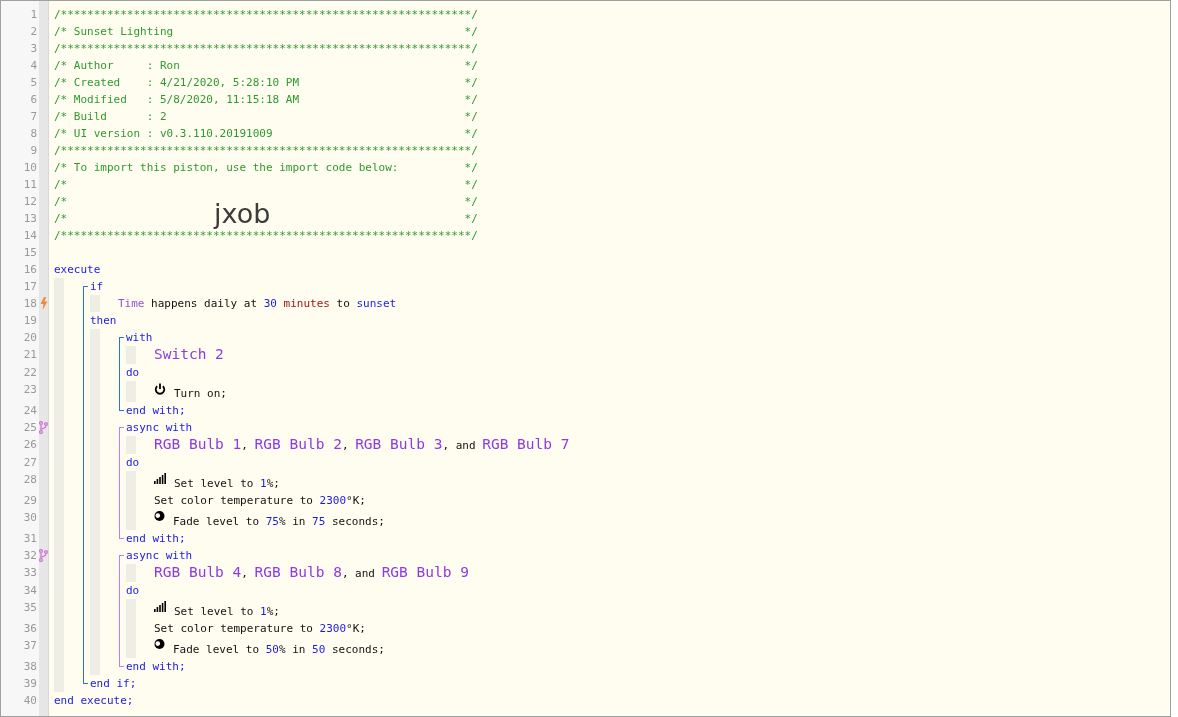  Describe the element at coordinates (30, 236) in the screenshot. I see `line-number: 14` at that location.